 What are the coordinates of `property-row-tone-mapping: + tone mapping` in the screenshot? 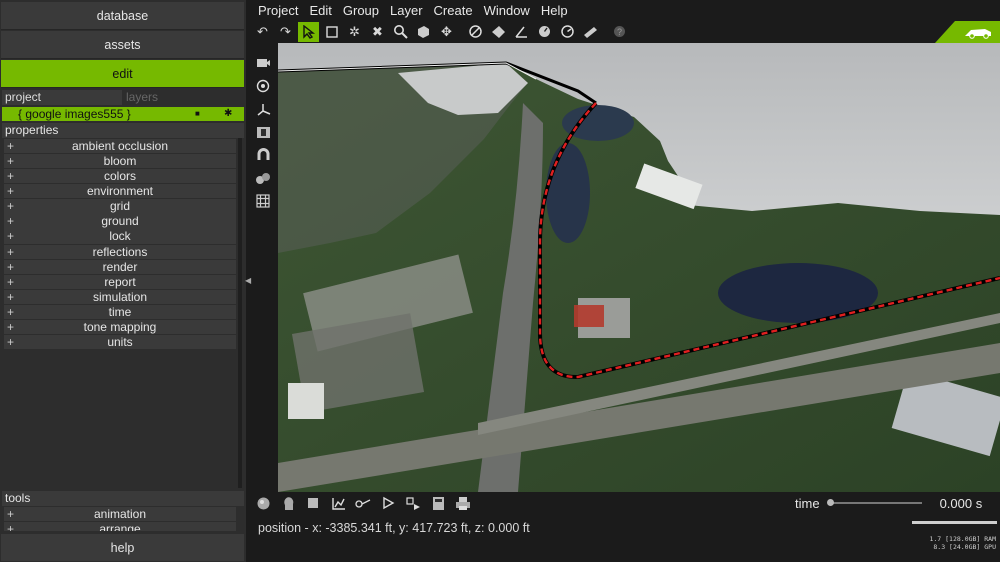 It's located at (120, 327).